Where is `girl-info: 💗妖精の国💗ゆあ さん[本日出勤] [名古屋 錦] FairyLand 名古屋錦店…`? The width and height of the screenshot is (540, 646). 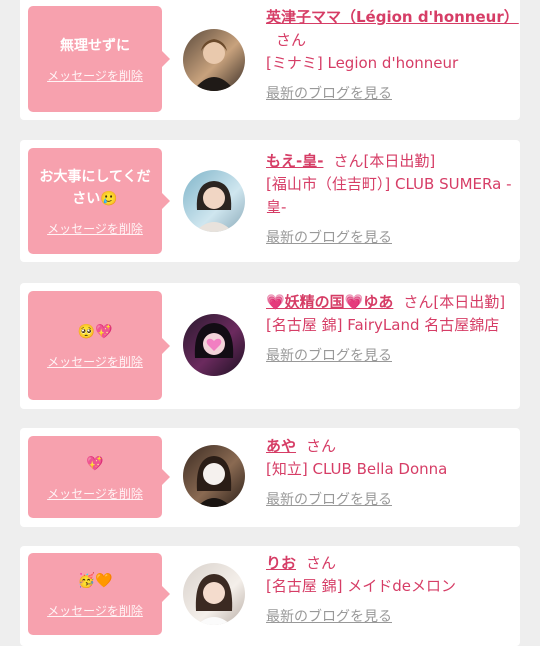 girl-info: 💗妖精の国💗ゆあ さん[本日出勤] [名古屋 錦] FairyLand 名古屋錦店… is located at coordinates (391, 328).